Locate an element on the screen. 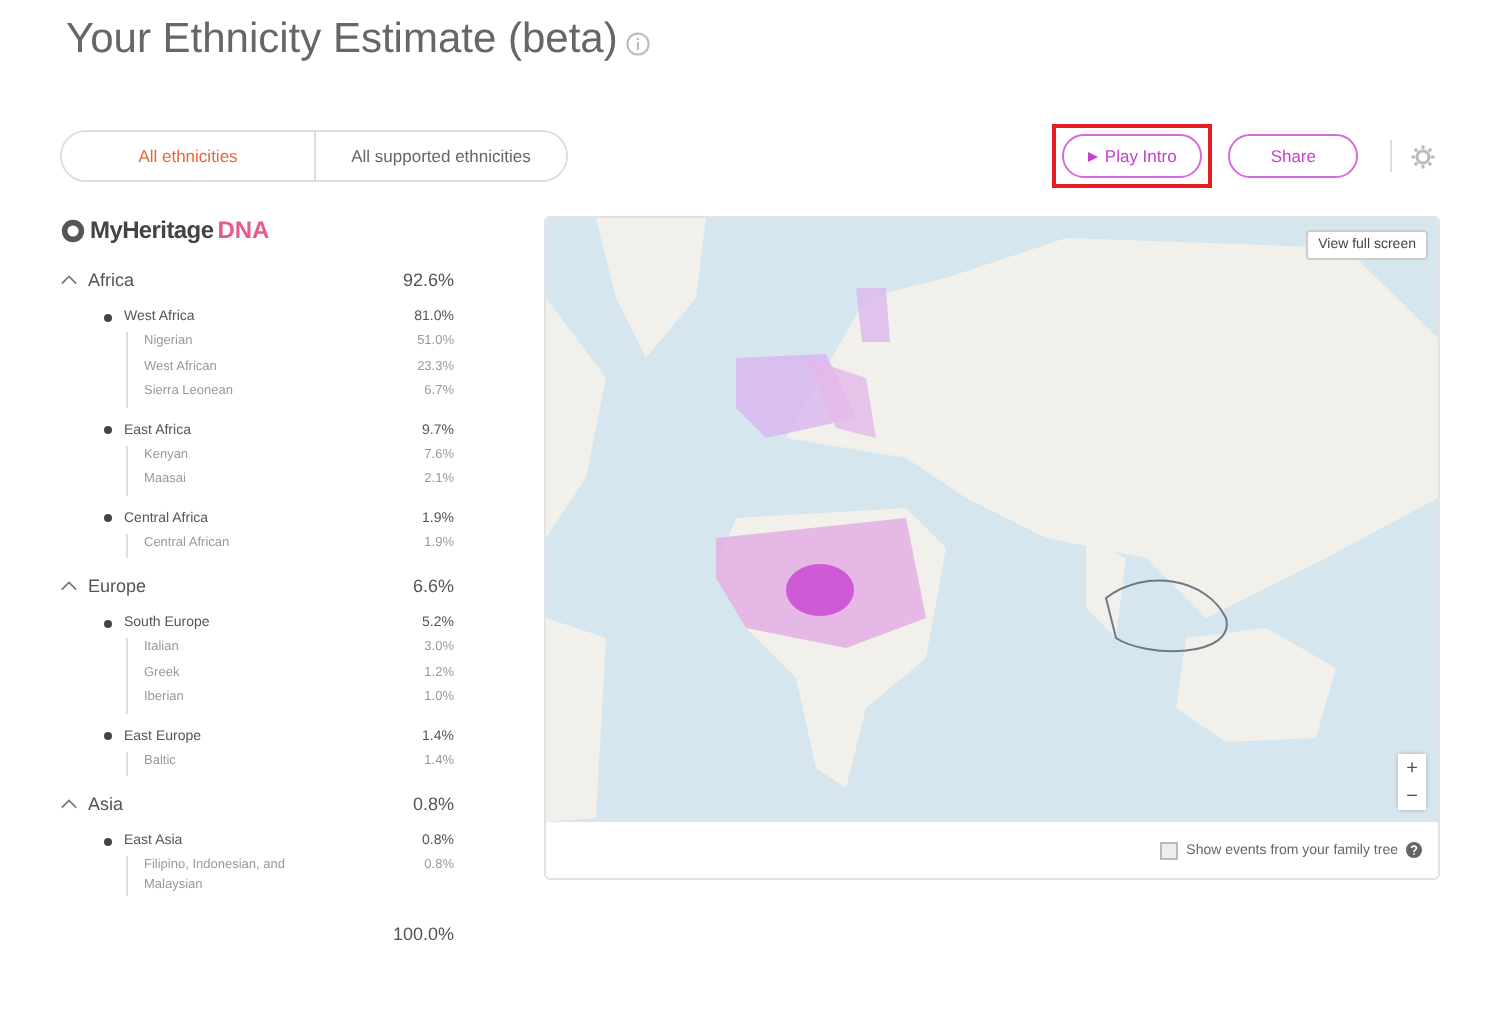 The image size is (1500, 1036). region-name: Africa is located at coordinates (245, 280).